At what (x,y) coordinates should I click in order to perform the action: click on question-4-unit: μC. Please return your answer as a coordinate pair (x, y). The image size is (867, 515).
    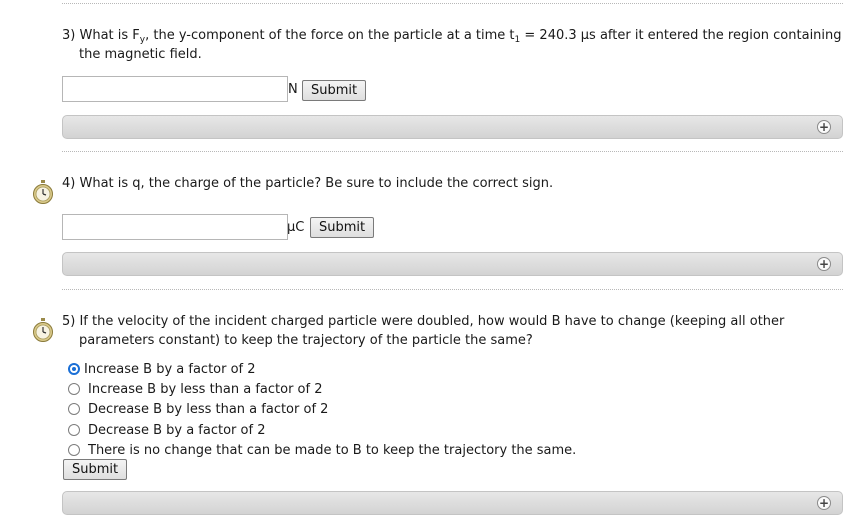
    Looking at the image, I should click on (296, 227).